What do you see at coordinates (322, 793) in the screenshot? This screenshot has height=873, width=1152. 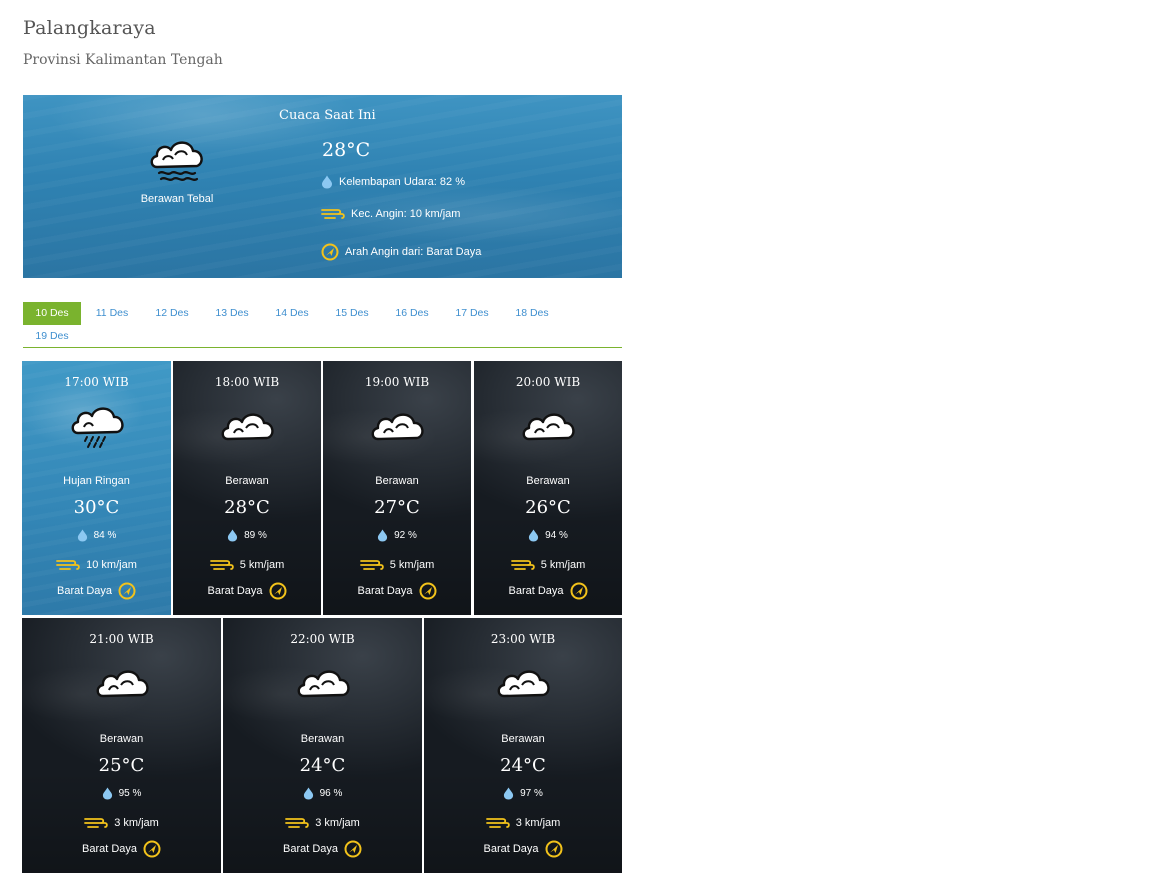 I see `forecast-humidity: 96 %` at bounding box center [322, 793].